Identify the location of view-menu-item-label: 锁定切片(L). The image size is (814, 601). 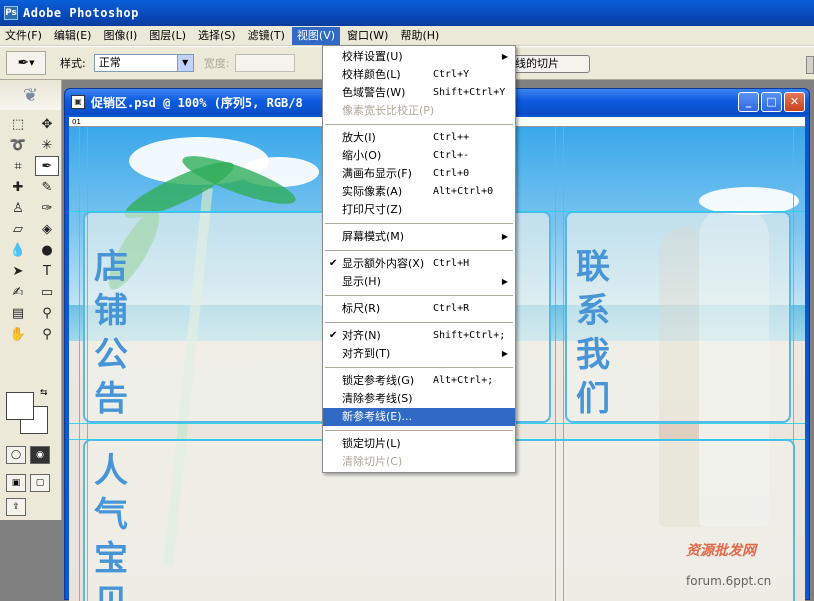
(371, 443).